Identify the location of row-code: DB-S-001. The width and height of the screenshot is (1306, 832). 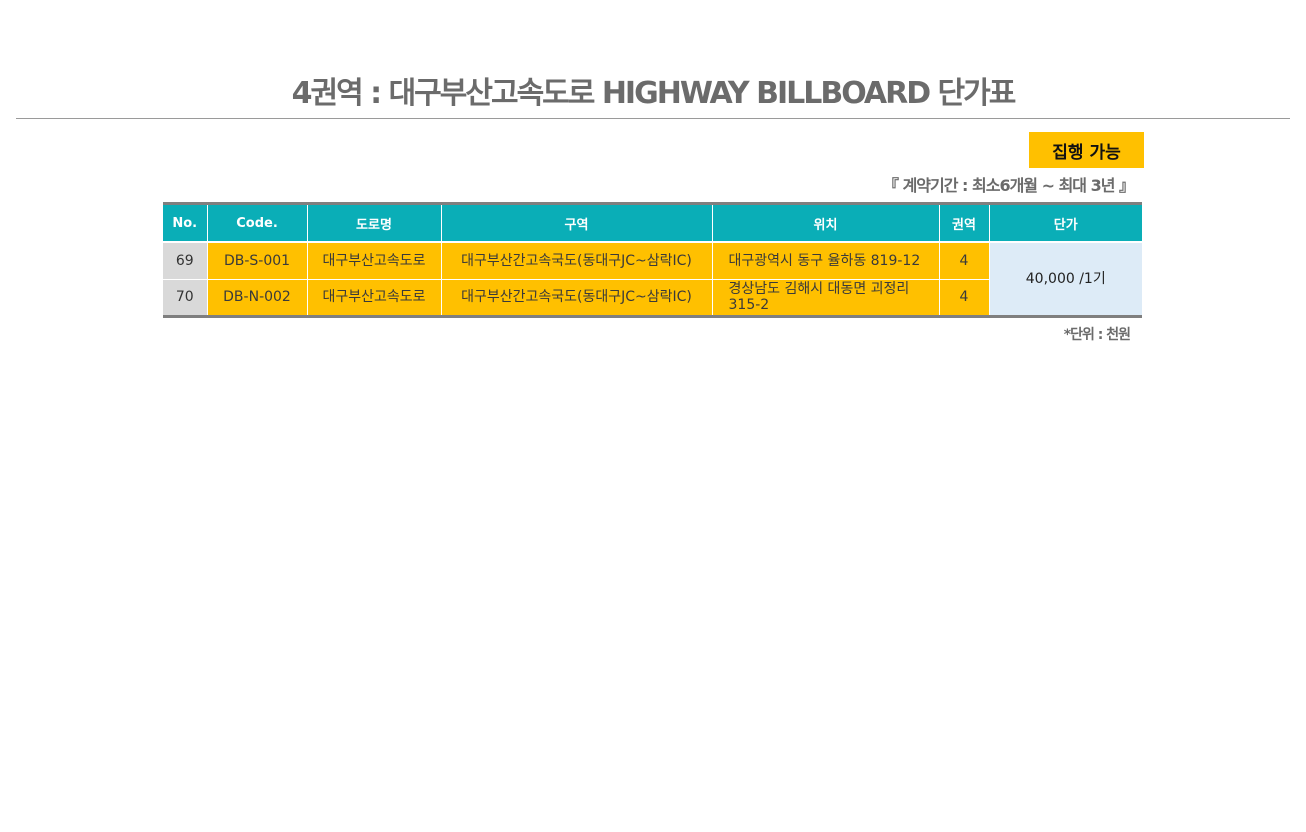
(257, 260).